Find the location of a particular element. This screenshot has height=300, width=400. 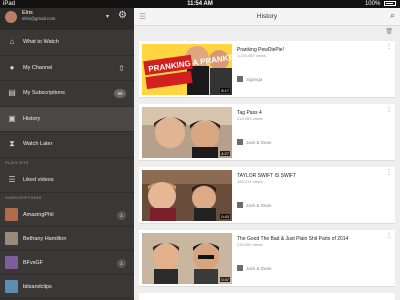

status-bar: iPad 11:54 AM 100% is located at coordinates (200, 4).